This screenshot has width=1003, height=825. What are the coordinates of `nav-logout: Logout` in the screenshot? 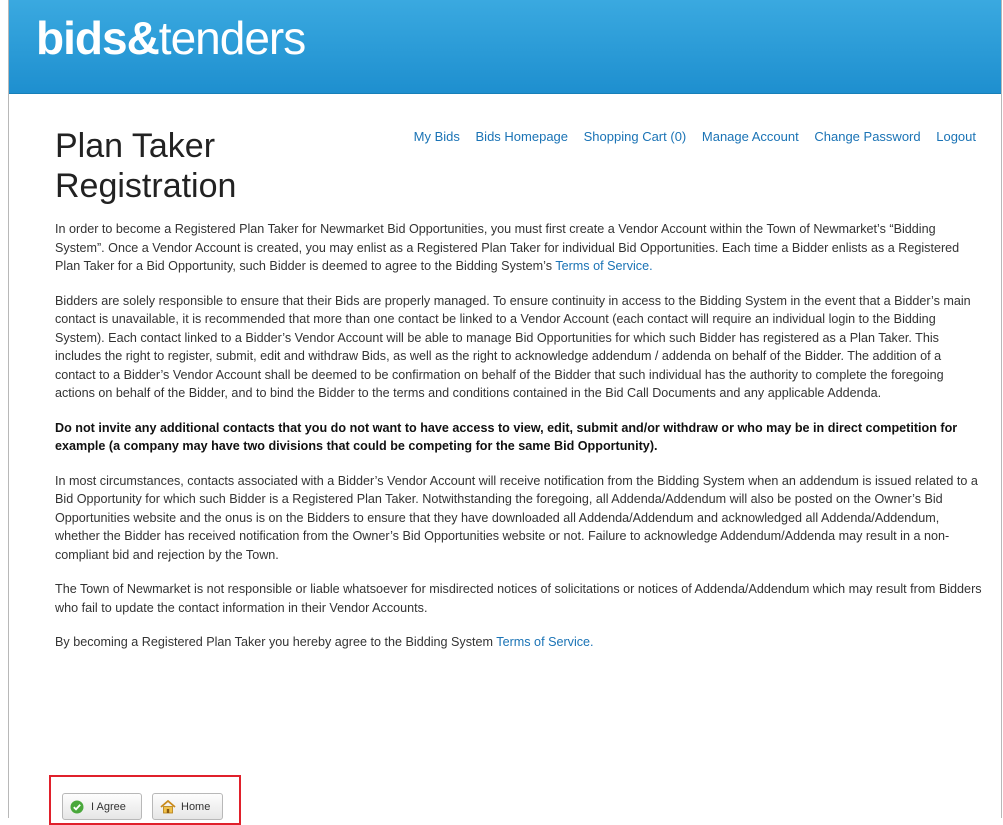 It's located at (956, 136).